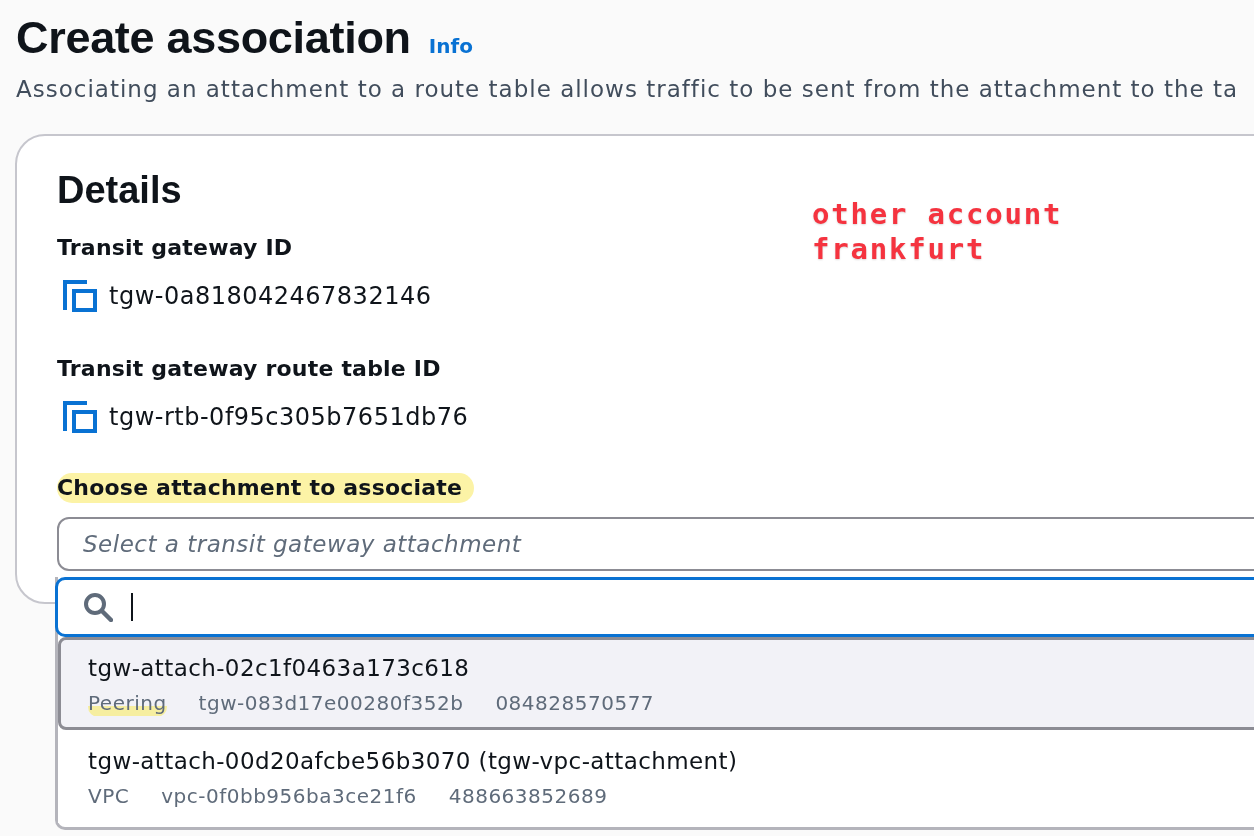 The width and height of the screenshot is (1254, 836). What do you see at coordinates (109, 796) in the screenshot?
I see `option-detail: VPC` at bounding box center [109, 796].